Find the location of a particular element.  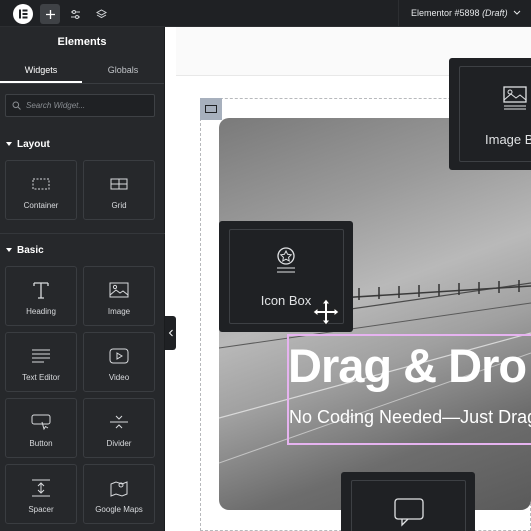

widget-video: Video is located at coordinates (119, 362).